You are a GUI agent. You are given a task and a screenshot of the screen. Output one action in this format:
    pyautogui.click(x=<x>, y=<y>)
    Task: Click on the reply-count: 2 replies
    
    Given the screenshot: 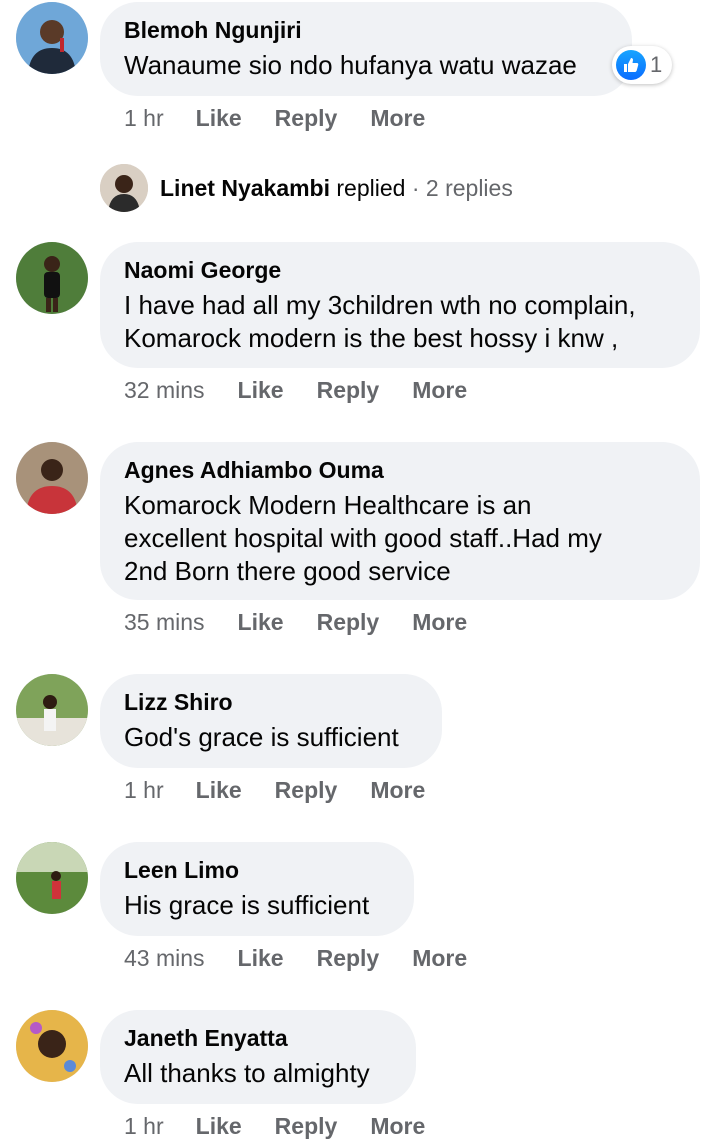 What is the action you would take?
    pyautogui.click(x=469, y=188)
    